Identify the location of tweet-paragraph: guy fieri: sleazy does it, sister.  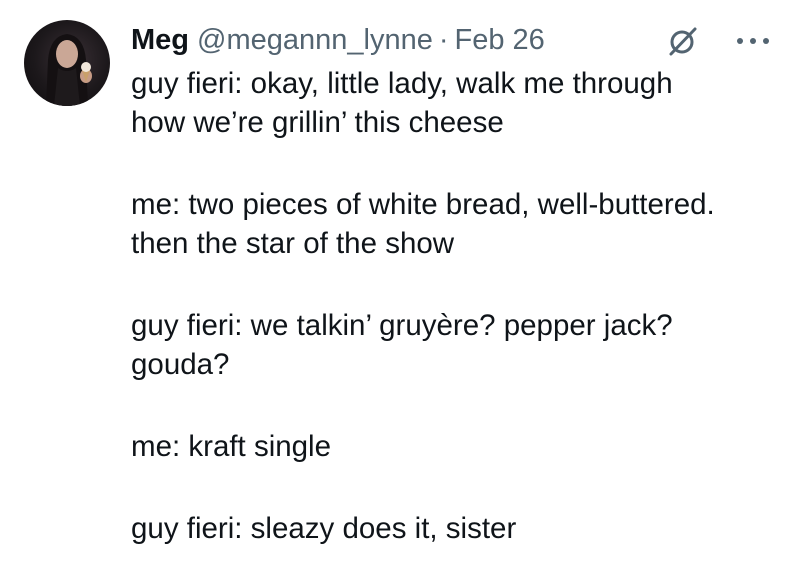
(456, 528).